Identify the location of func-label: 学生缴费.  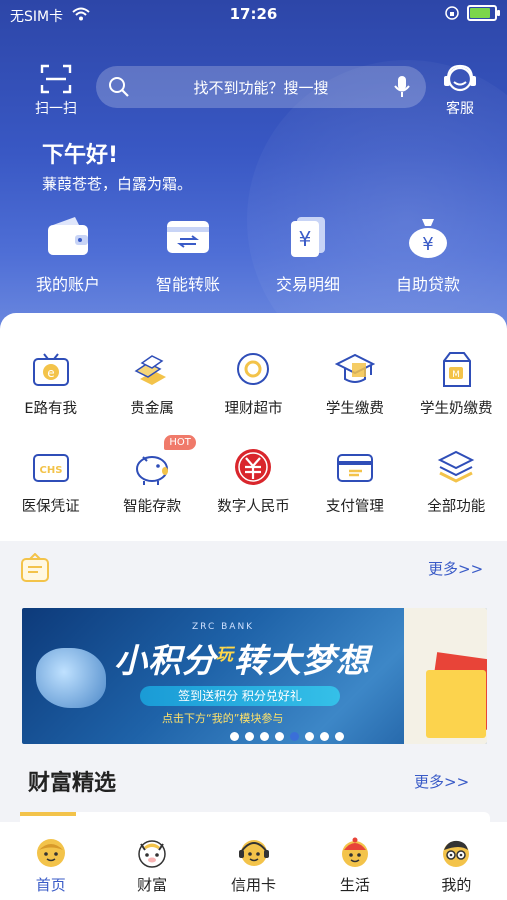
(354, 409).